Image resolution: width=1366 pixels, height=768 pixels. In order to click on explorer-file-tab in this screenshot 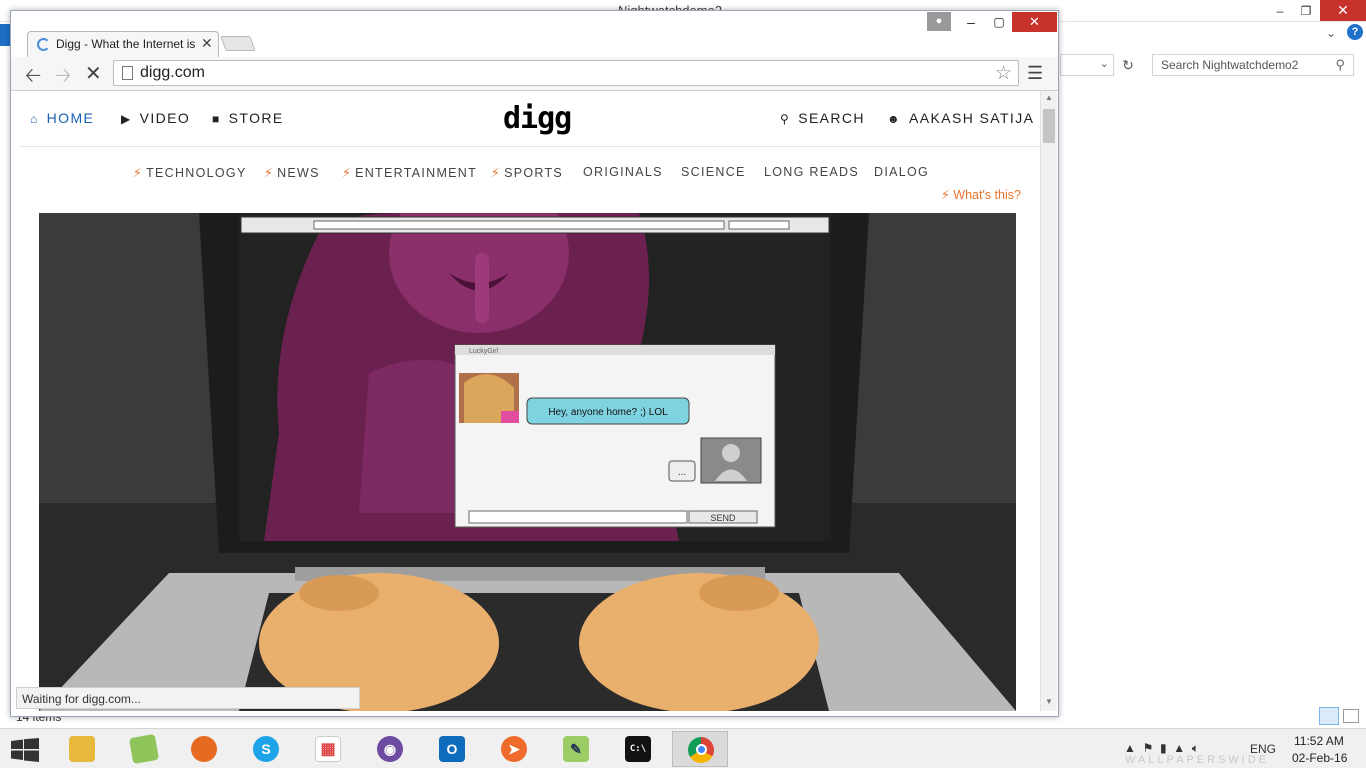, I will do `click(5, 35)`.